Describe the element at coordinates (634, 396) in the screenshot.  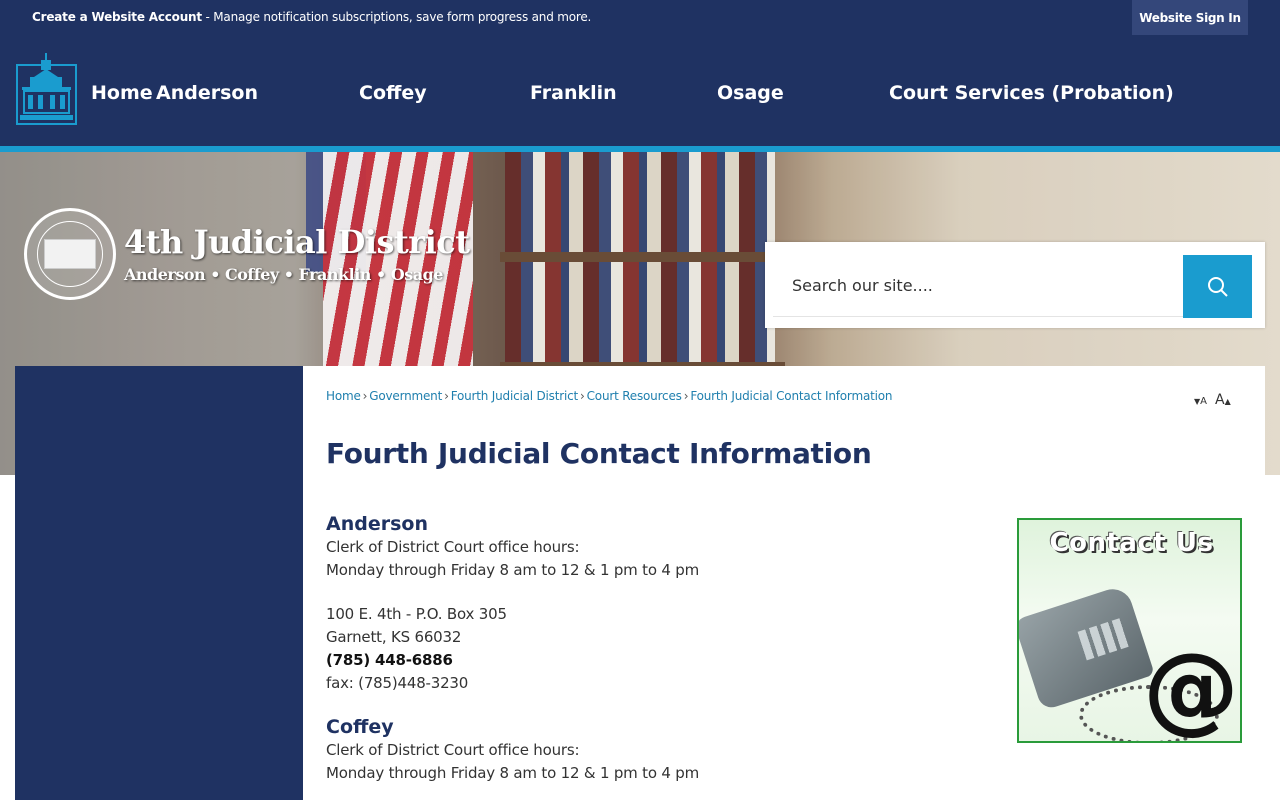
I see `breadcrumb-court-resources: Court Resources` at that location.